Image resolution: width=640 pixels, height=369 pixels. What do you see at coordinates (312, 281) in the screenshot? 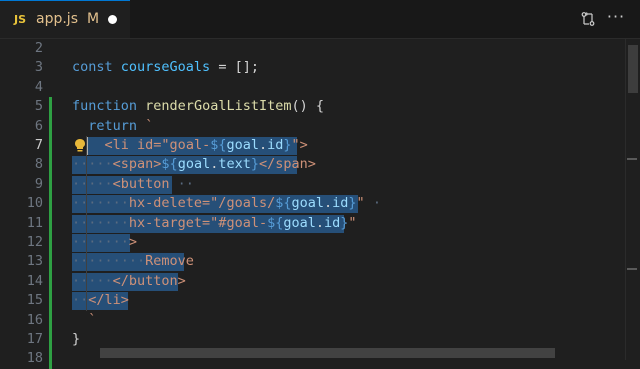
I see `code-line: 14 ·····</button>` at bounding box center [312, 281].